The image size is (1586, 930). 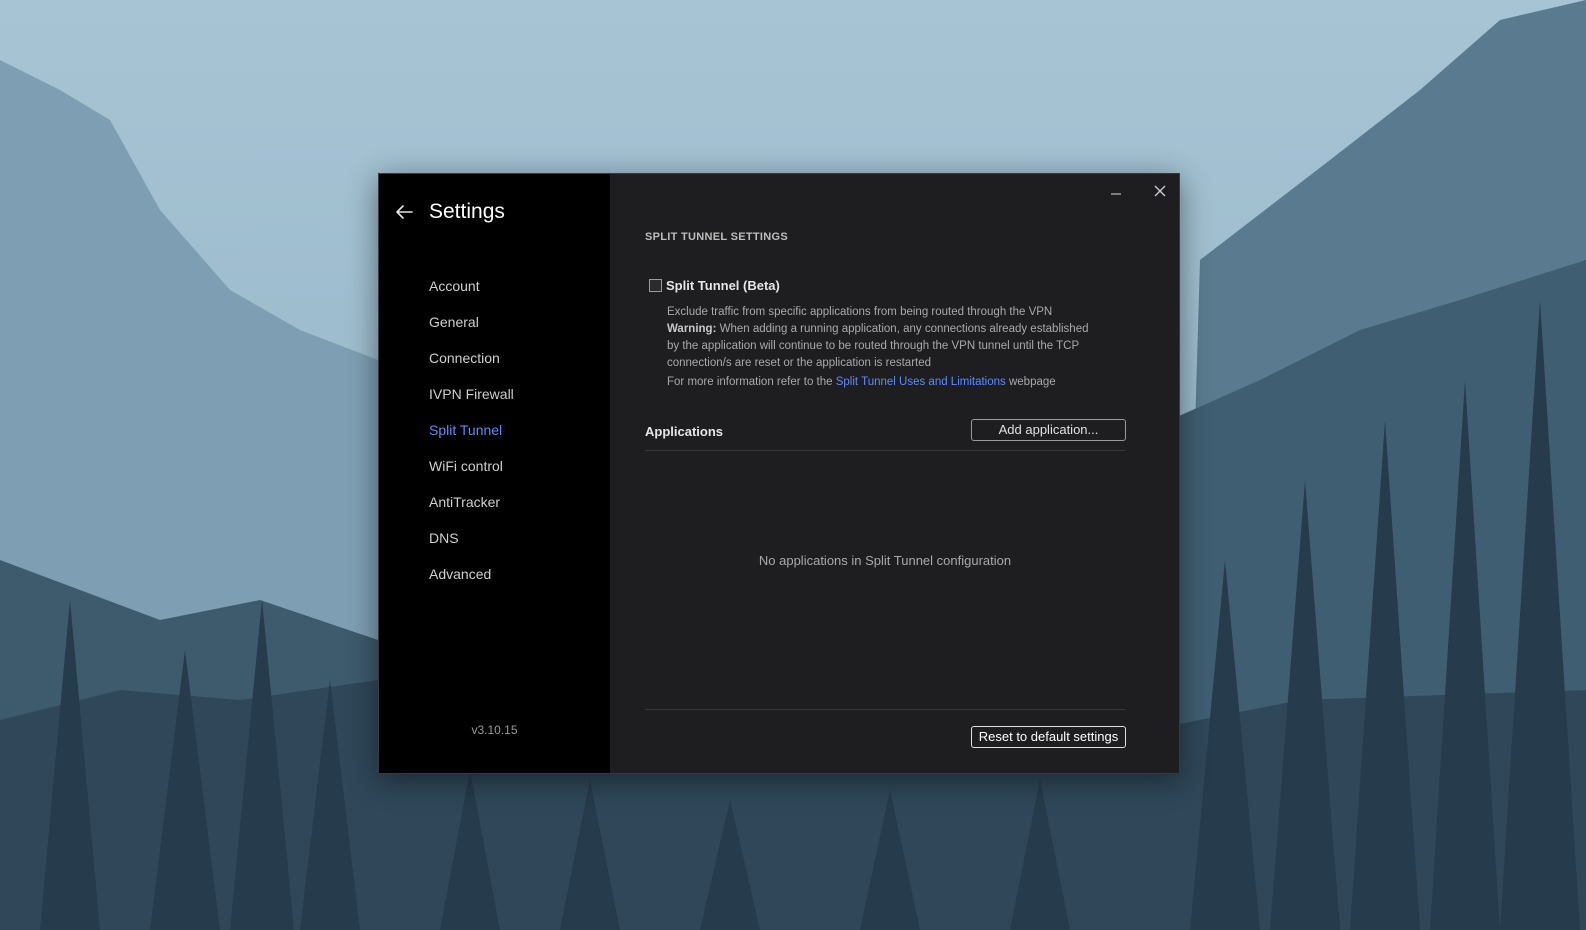 I want to click on page-title: Settings, so click(x=467, y=211).